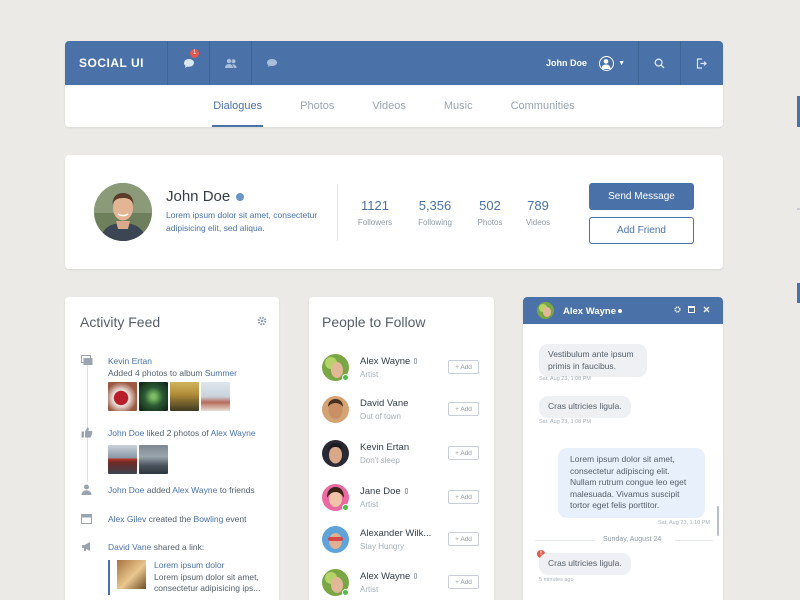 This screenshot has width=800, height=600. Describe the element at coordinates (116, 63) in the screenshot. I see `brand-logo: SOCIAL UI` at that location.